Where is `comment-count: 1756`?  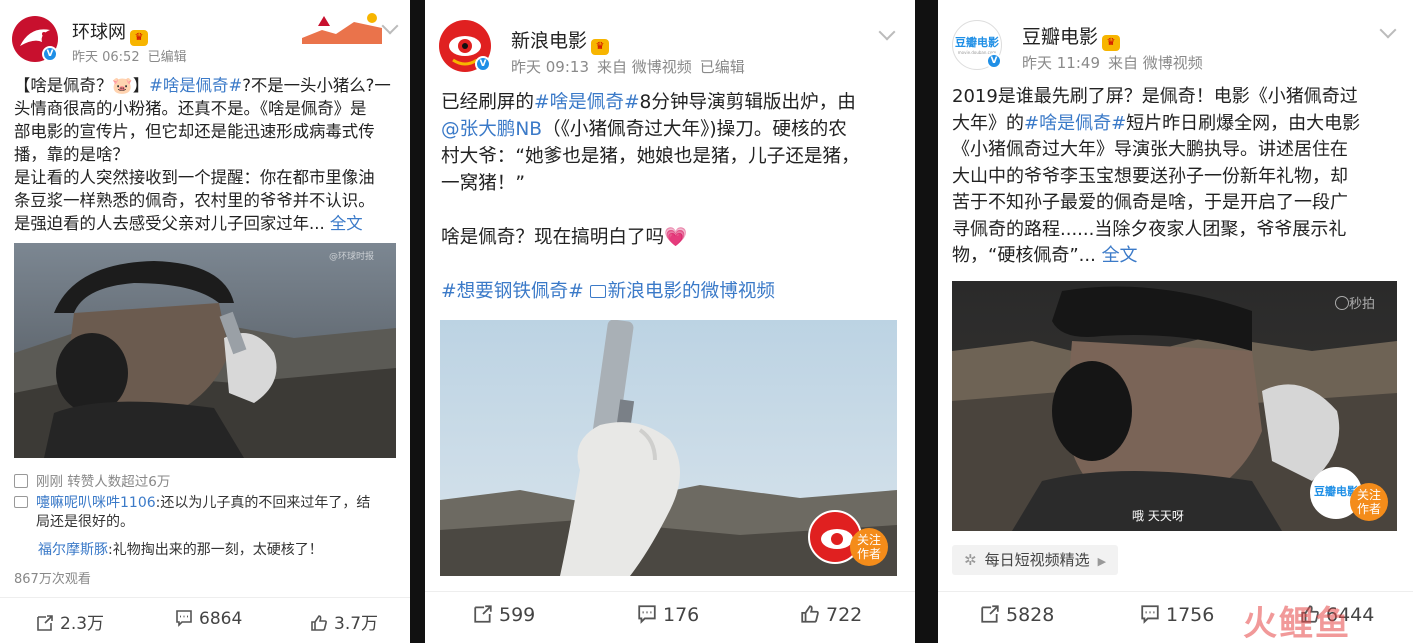 comment-count: 1756 is located at coordinates (1190, 615).